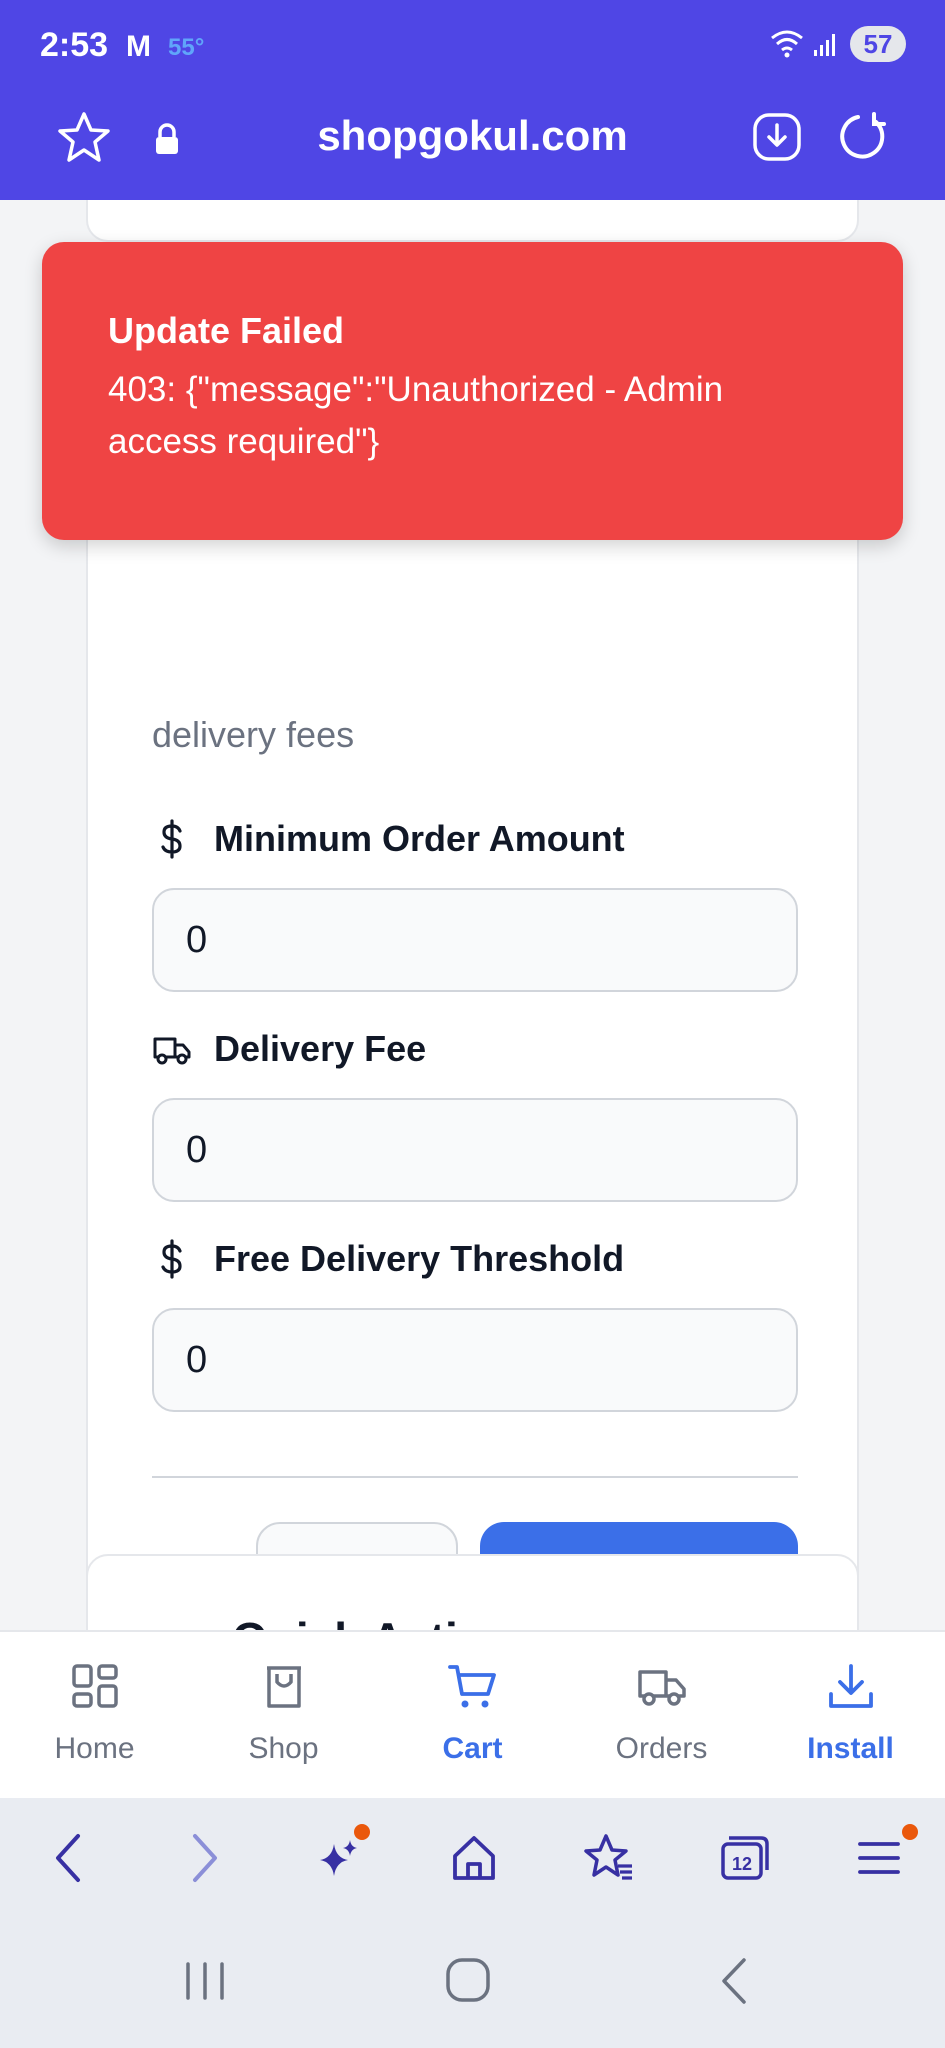  I want to click on shop-icon, so click(284, 1687).